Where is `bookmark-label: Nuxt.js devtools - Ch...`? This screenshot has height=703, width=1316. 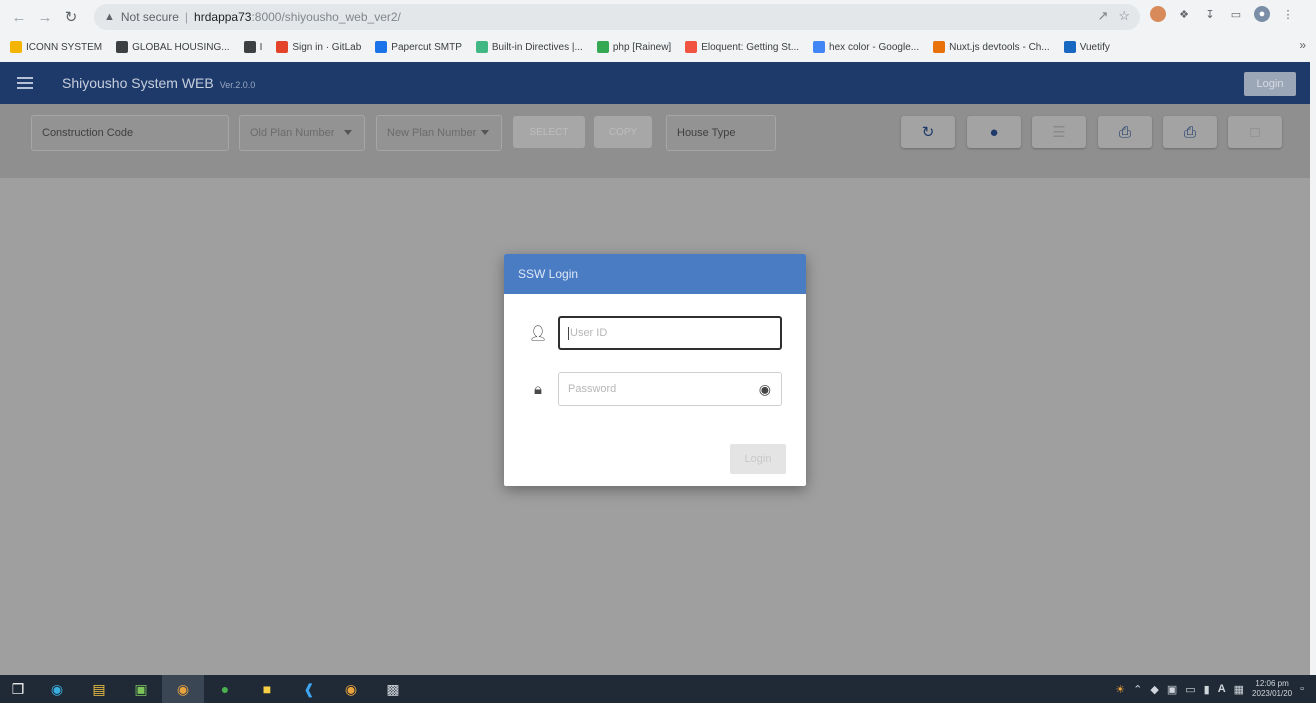 bookmark-label: Nuxt.js devtools - Ch... is located at coordinates (999, 47).